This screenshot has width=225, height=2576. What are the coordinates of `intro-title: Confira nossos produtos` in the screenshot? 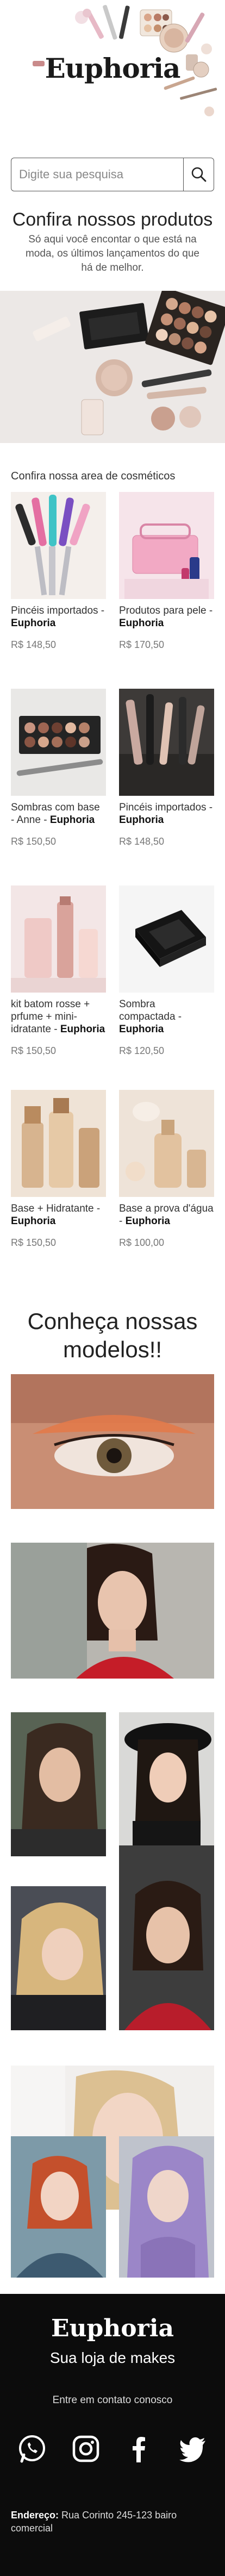 It's located at (112, 220).